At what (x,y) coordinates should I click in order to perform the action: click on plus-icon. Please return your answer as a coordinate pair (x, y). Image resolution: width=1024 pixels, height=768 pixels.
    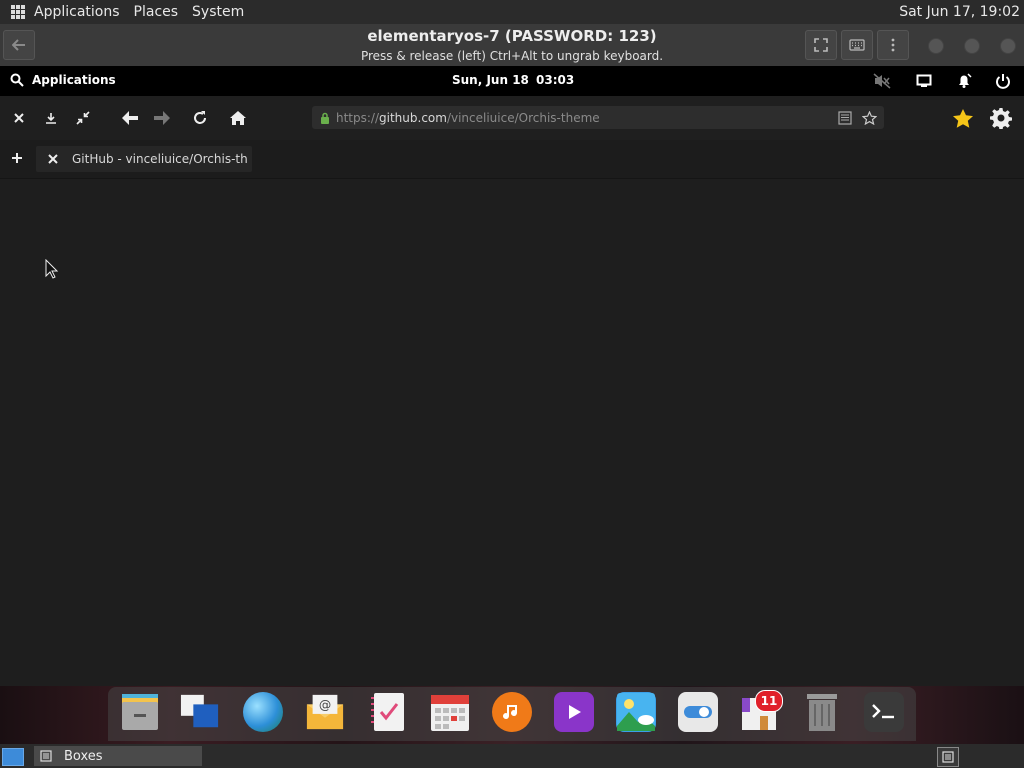
    Looking at the image, I should click on (17, 158).